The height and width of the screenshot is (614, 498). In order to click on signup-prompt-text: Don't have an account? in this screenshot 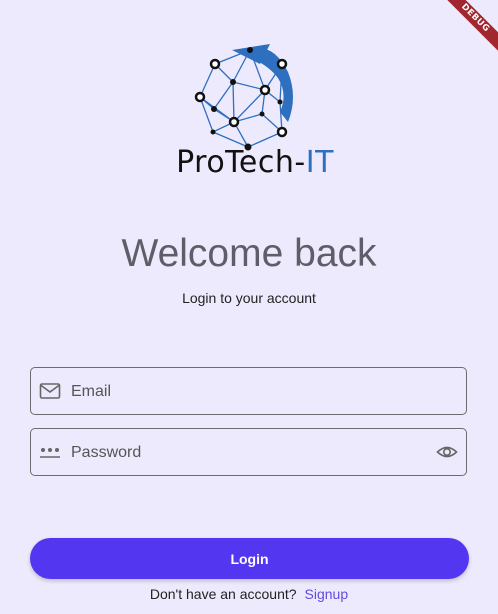, I will do `click(223, 594)`.